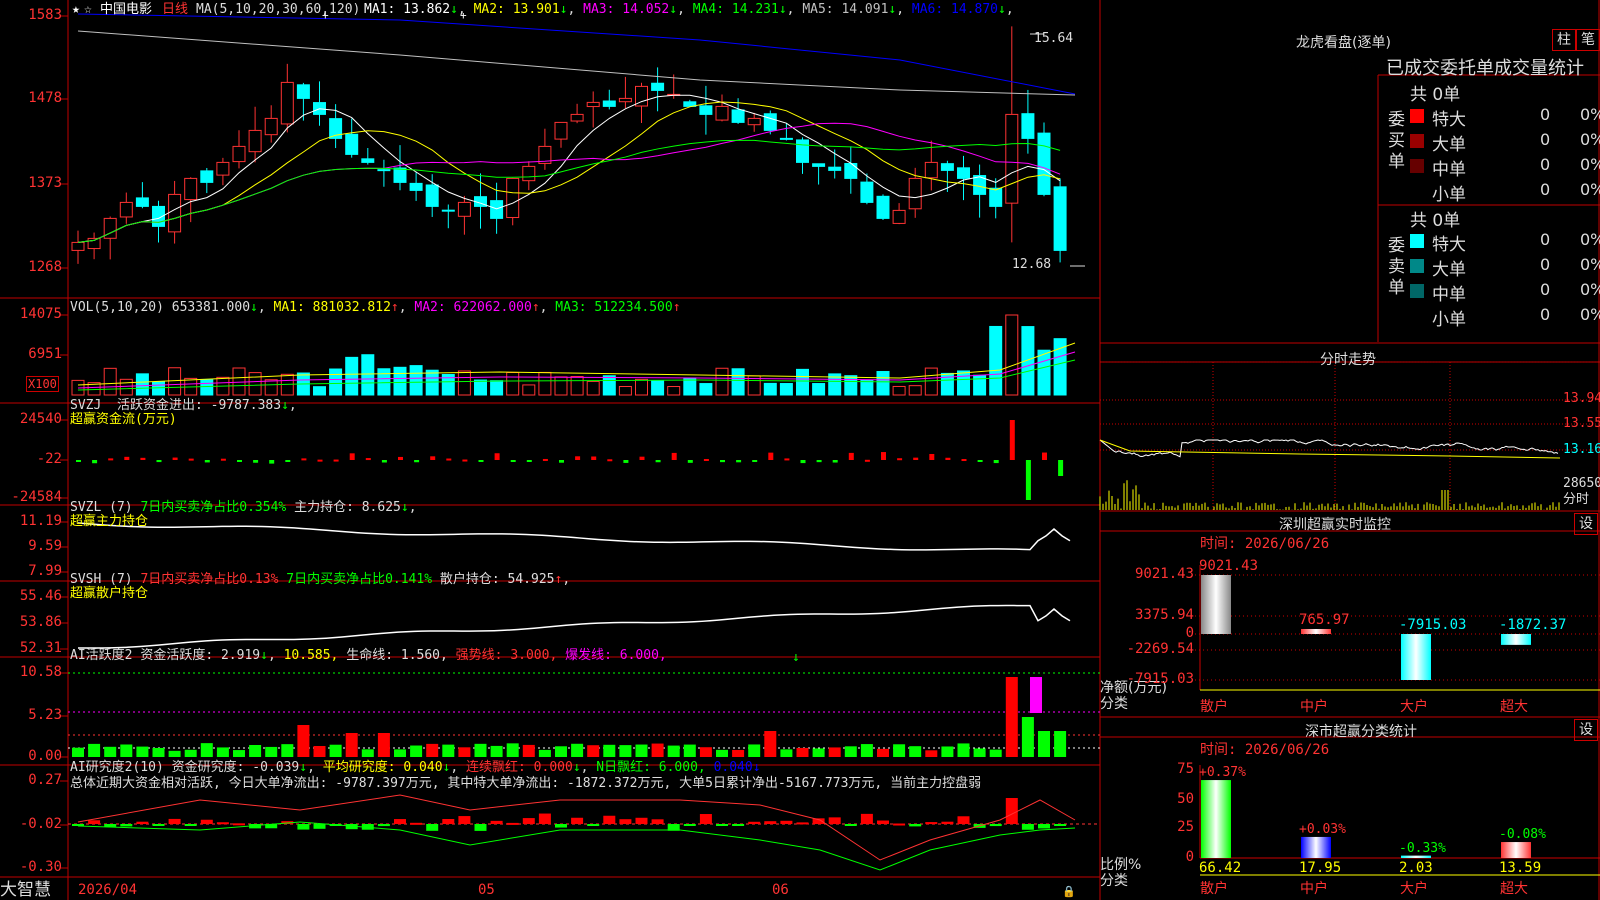  What do you see at coordinates (673, 9) in the screenshot?
I see `ma3-arrow: ↓` at bounding box center [673, 9].